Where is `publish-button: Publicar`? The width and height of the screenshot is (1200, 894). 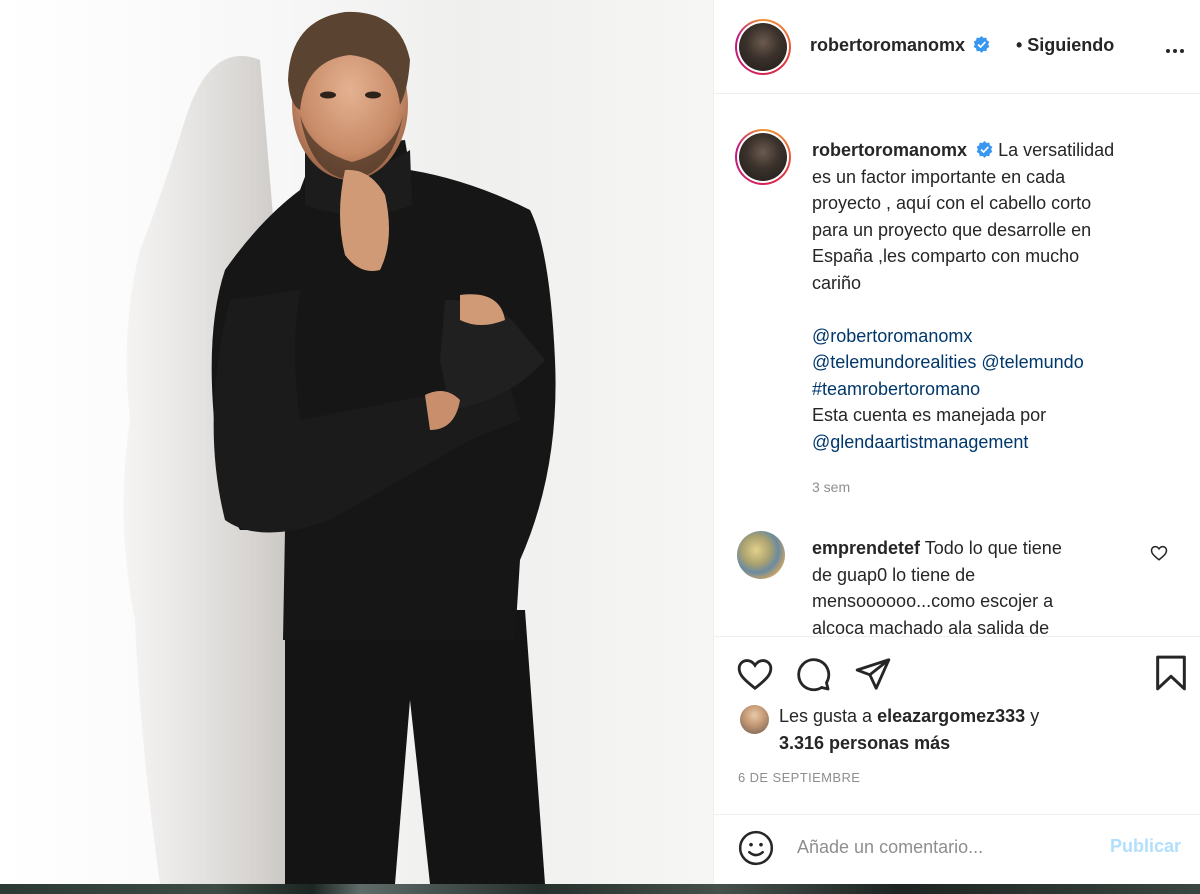
publish-button: Publicar is located at coordinates (1145, 846).